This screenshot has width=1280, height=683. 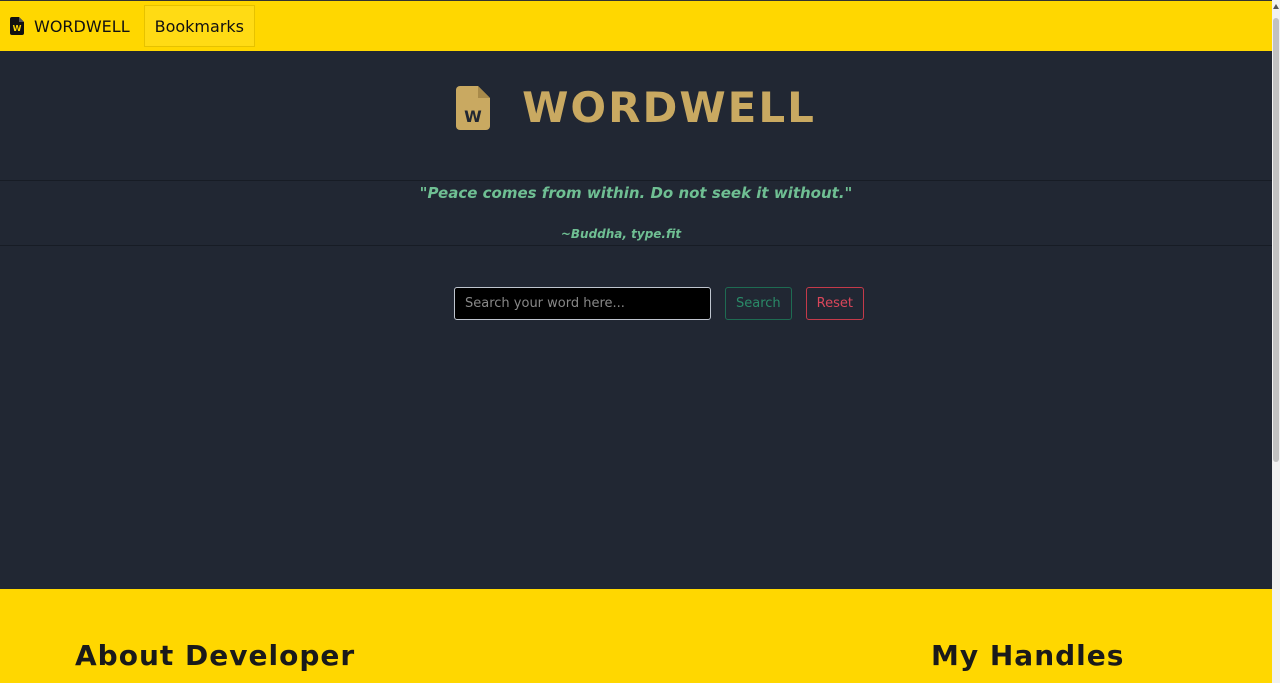 What do you see at coordinates (758, 303) in the screenshot?
I see `search-button: Search` at bounding box center [758, 303].